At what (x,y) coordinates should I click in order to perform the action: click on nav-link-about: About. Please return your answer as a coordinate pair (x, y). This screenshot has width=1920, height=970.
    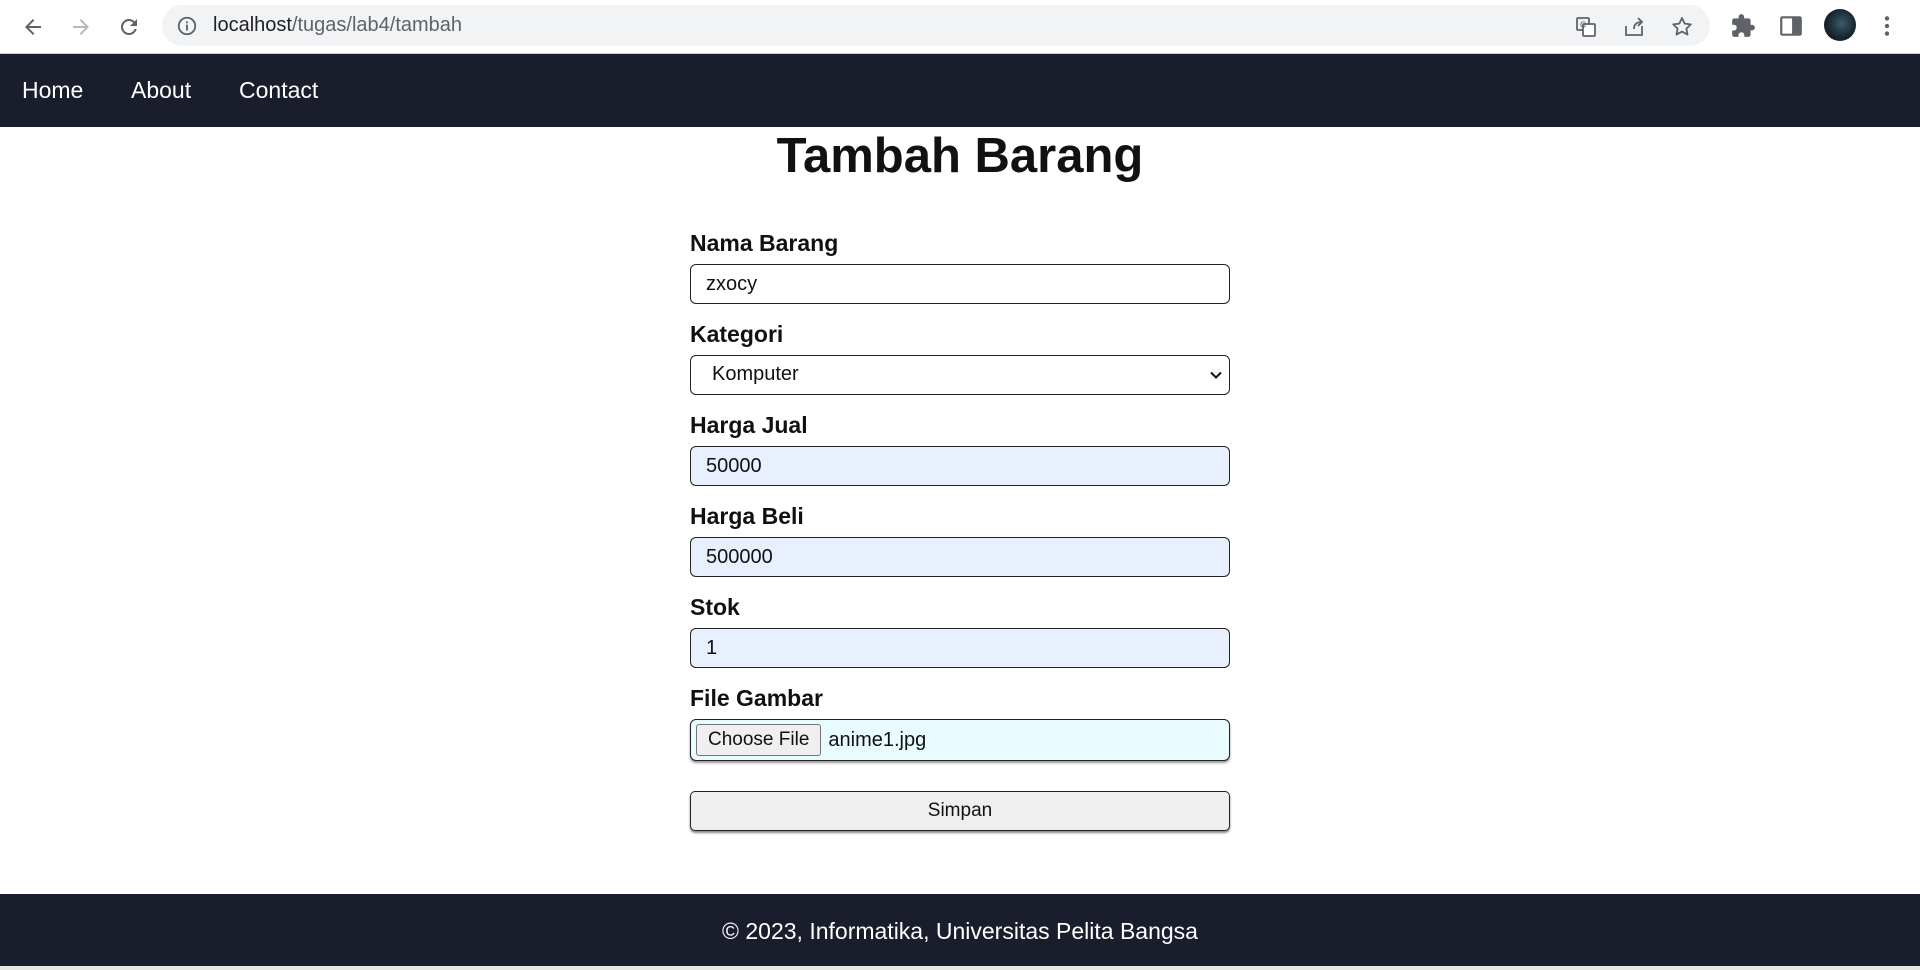
    Looking at the image, I should click on (161, 90).